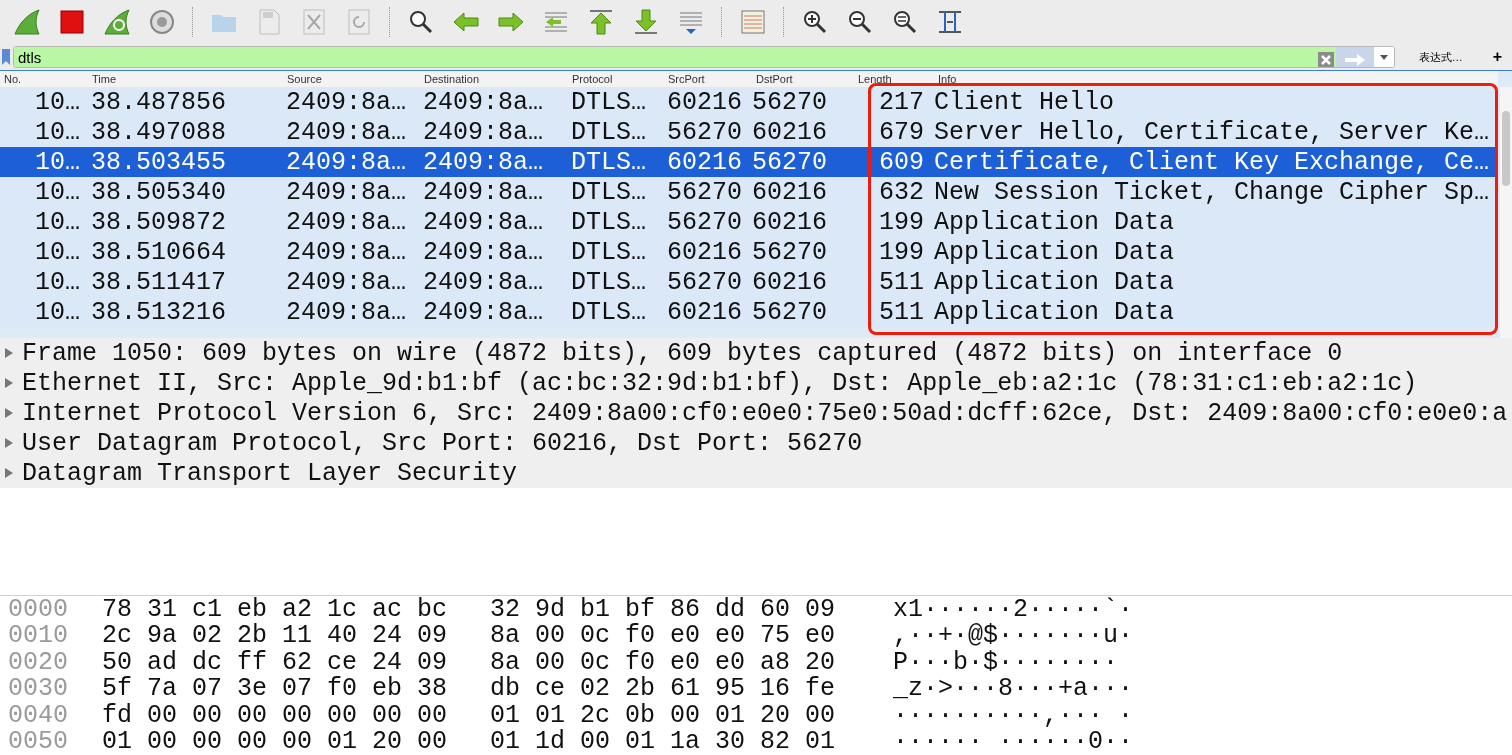  Describe the element at coordinates (720, 383) in the screenshot. I see `tree-item: Ethernet II, Src: Apple_9d:b1:bf (ac:bc:32:9d:b1:bf), Dst: Apple_eb:a2:1c (78:31:c1:eb:a2:1c)` at that location.